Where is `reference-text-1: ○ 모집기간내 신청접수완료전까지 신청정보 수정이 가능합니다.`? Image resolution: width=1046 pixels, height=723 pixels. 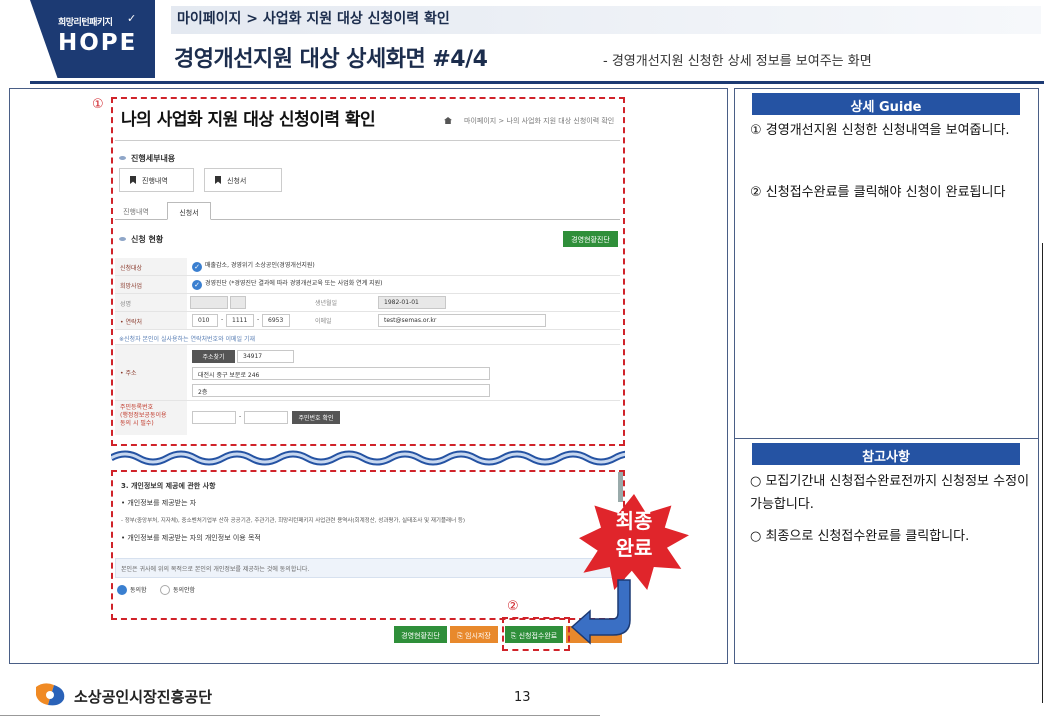 reference-text-1: ○ 모집기간내 신청접수완료전까지 신청정보 수정이 가능합니다. is located at coordinates (890, 493).